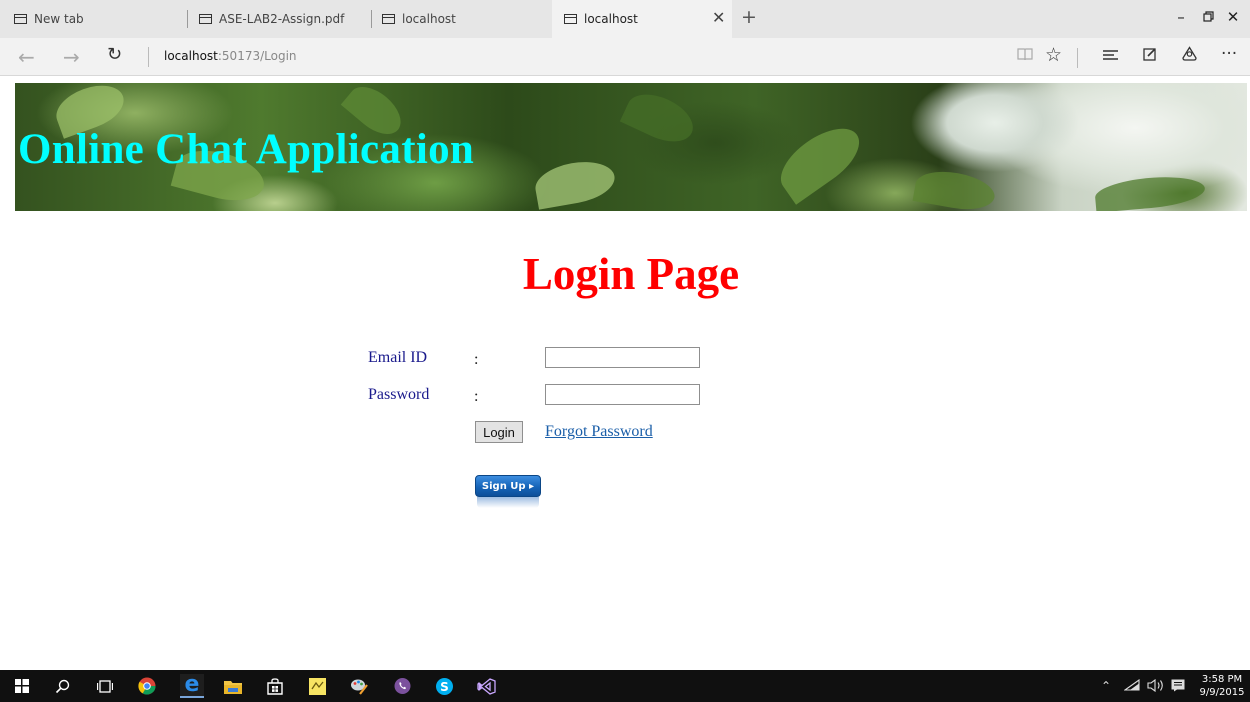 This screenshot has height=702, width=1250. I want to click on reading-view-icon, so click(1025, 56).